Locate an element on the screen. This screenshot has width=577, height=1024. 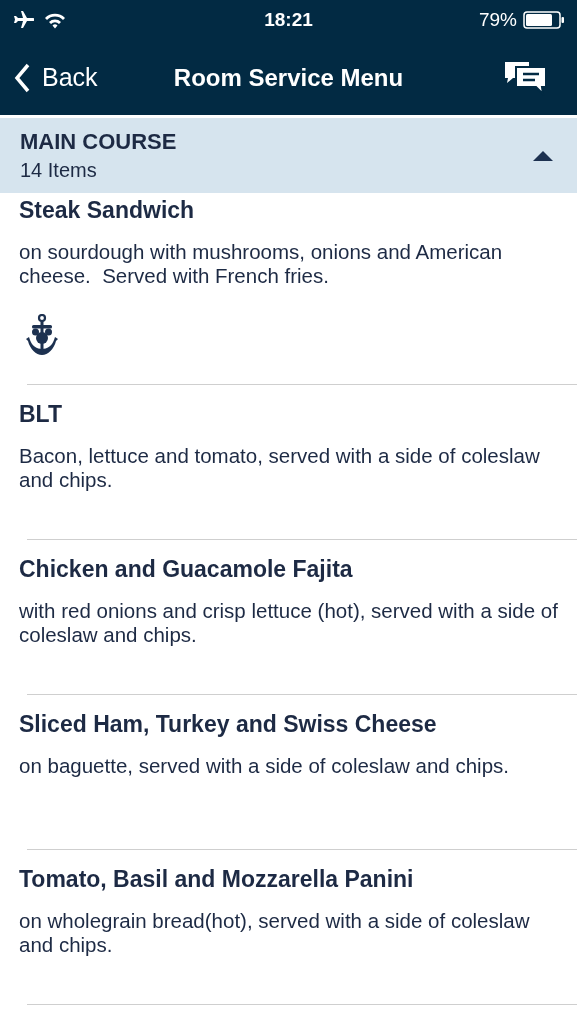
status-time: 18:21 is located at coordinates (288, 20).